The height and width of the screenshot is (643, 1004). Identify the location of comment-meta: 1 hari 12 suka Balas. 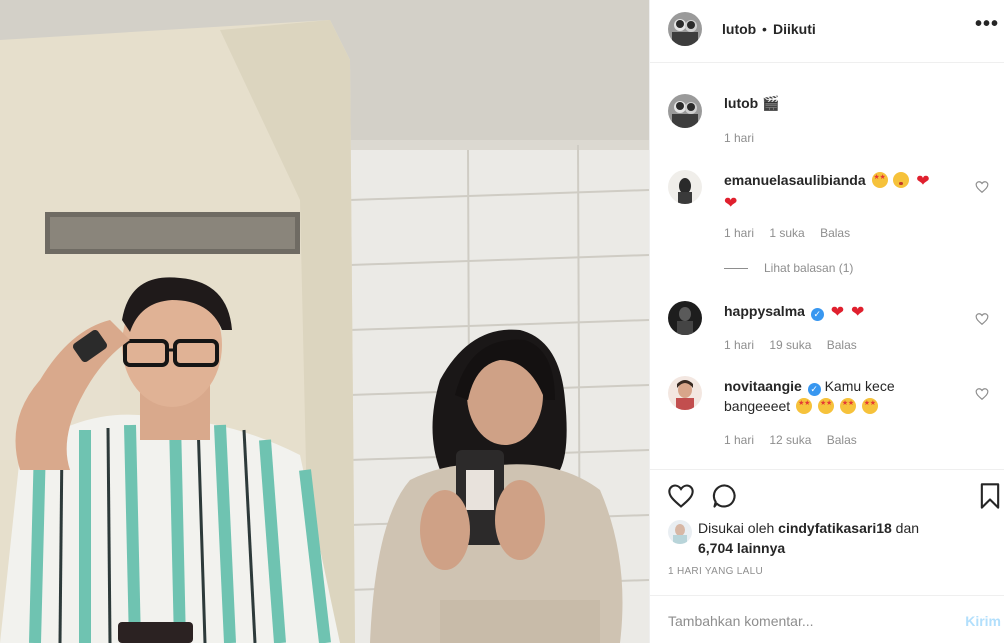
(796, 440).